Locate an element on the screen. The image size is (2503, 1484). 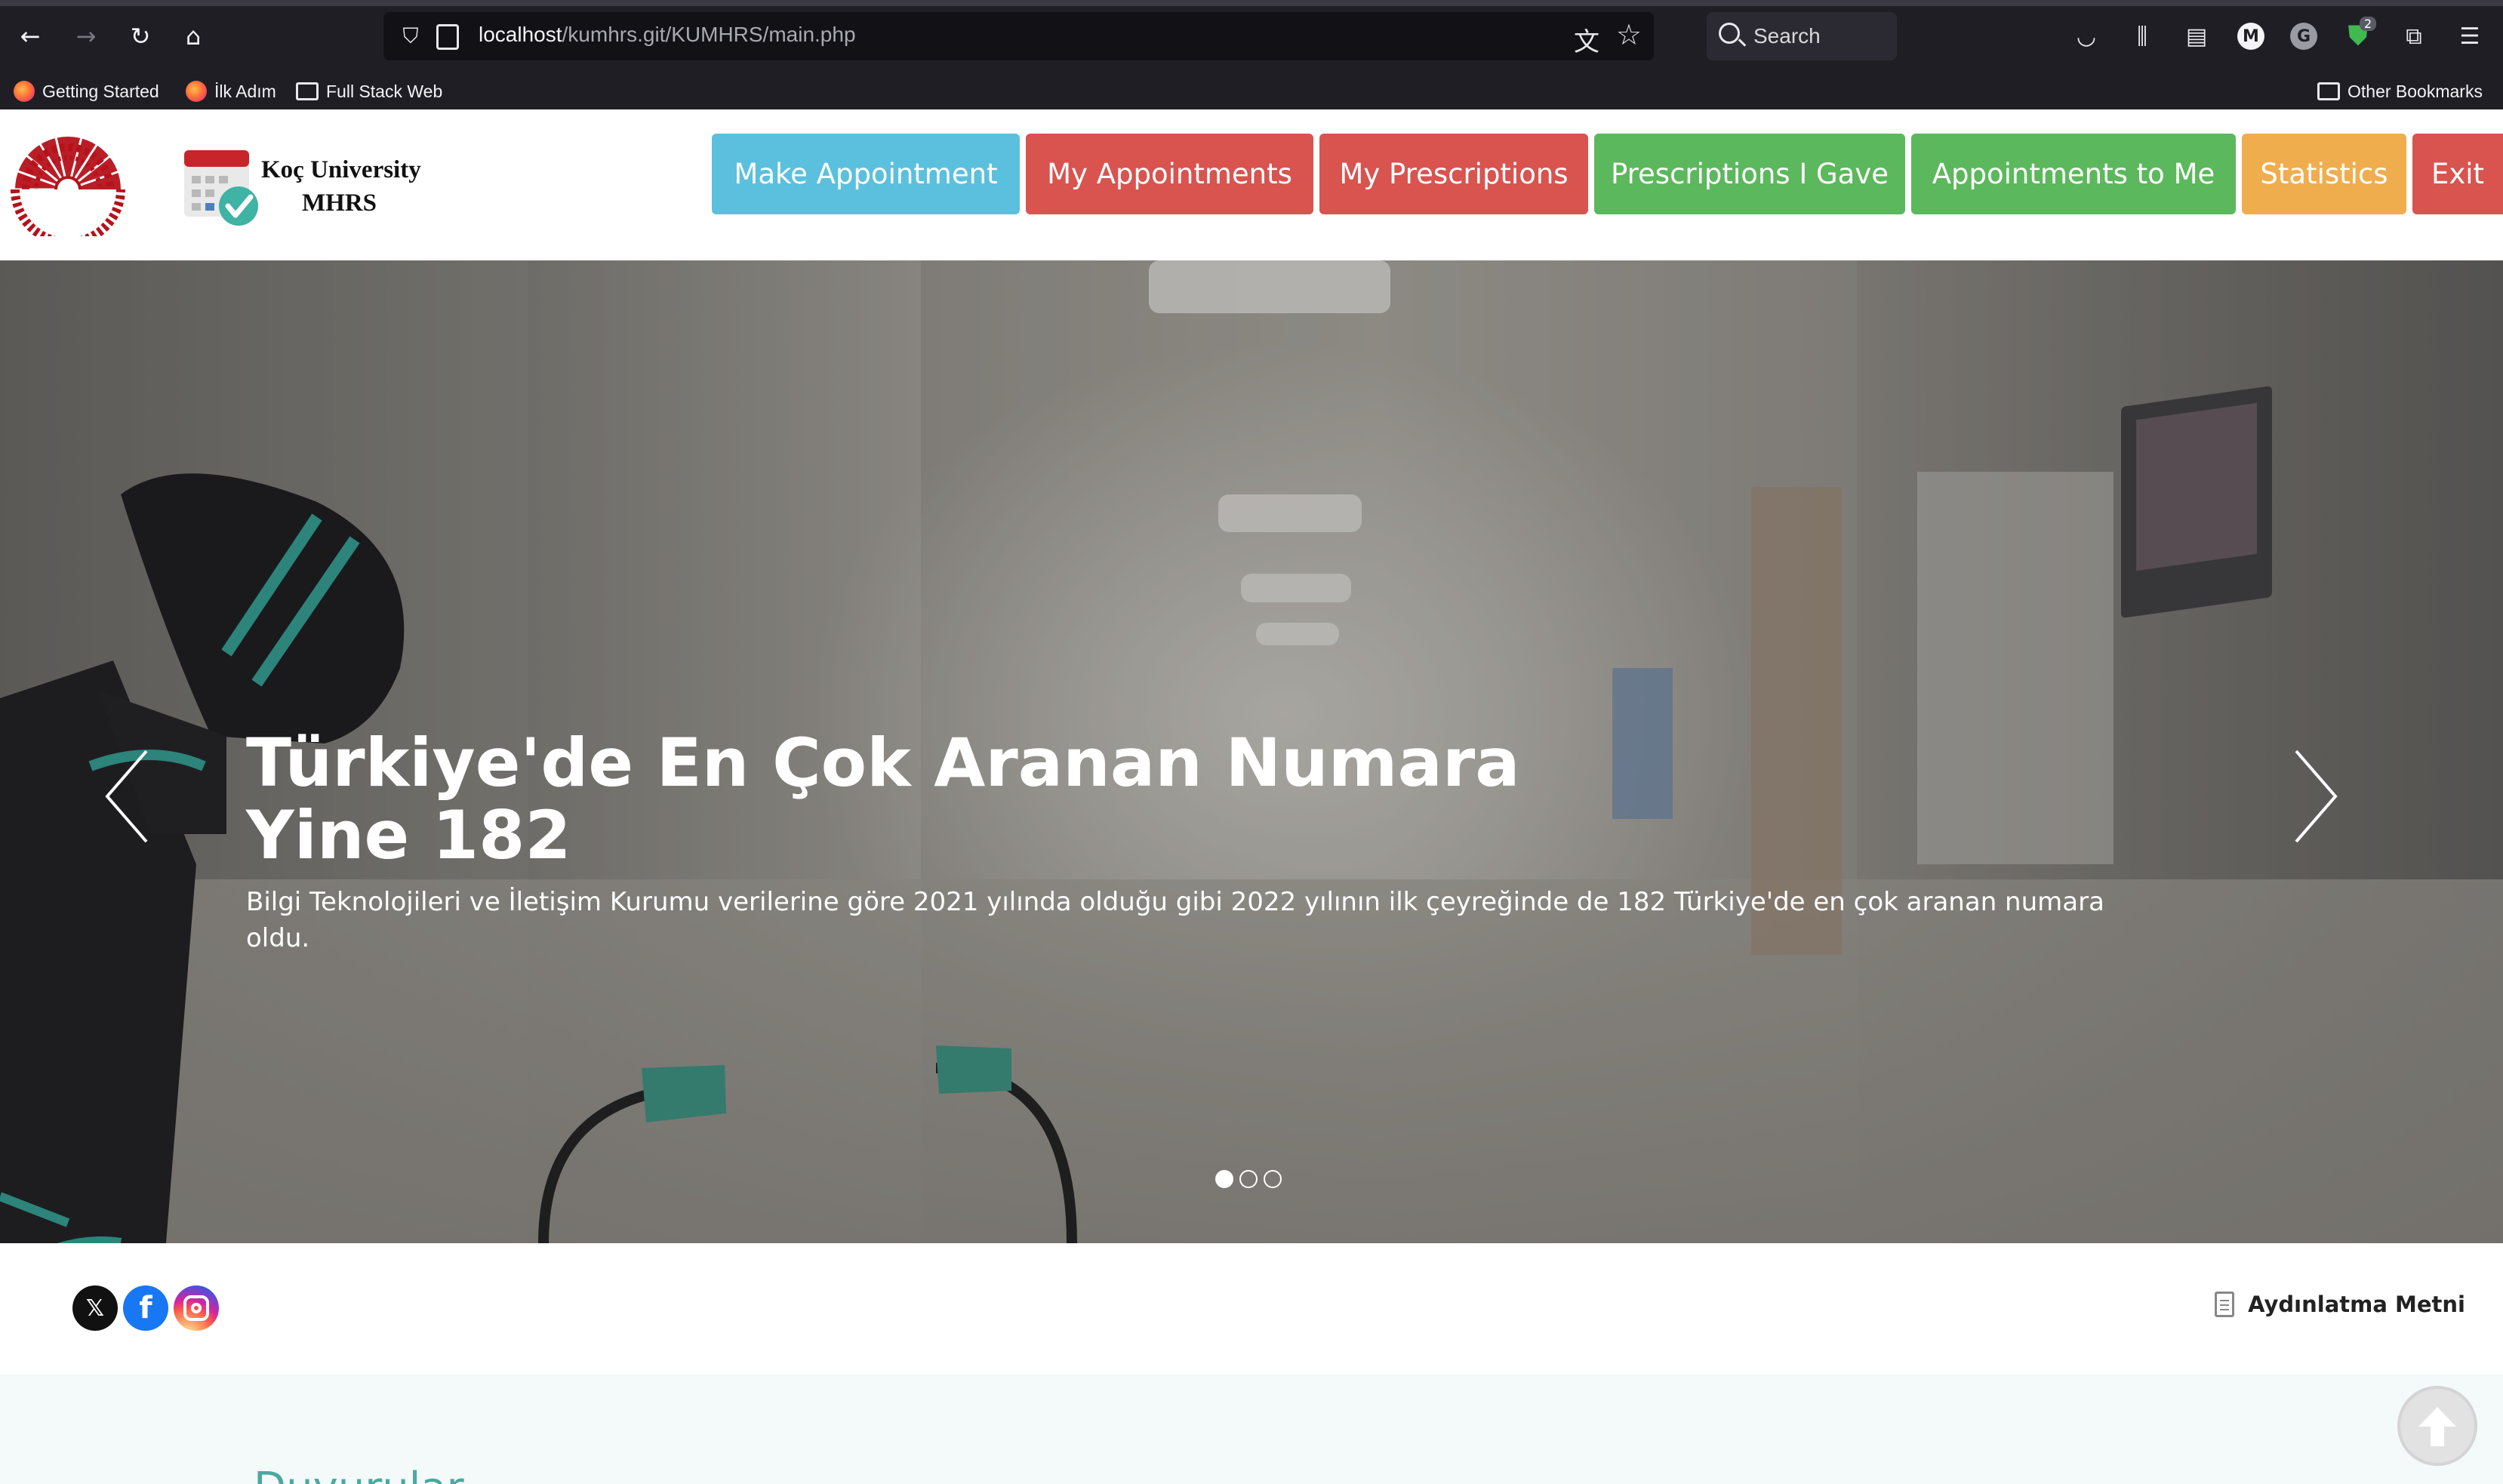
instagram-glyph is located at coordinates (196, 1308).